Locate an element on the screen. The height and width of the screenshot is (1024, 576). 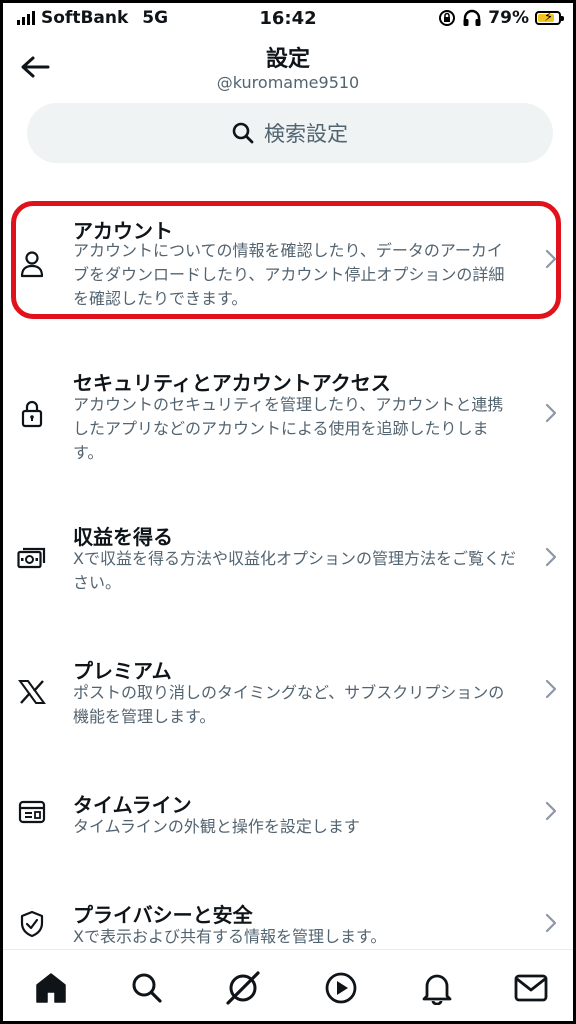
bell-icon is located at coordinates (437, 989).